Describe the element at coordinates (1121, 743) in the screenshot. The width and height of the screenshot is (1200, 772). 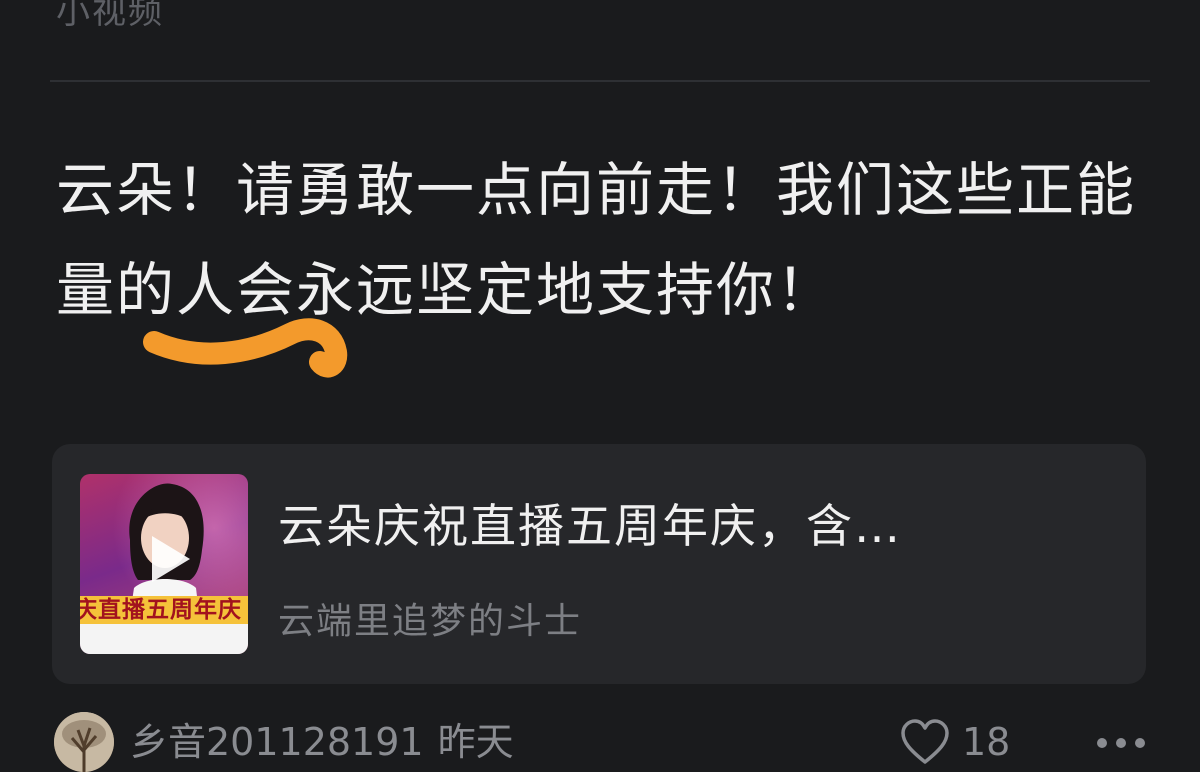
I see `more-options-icon` at that location.